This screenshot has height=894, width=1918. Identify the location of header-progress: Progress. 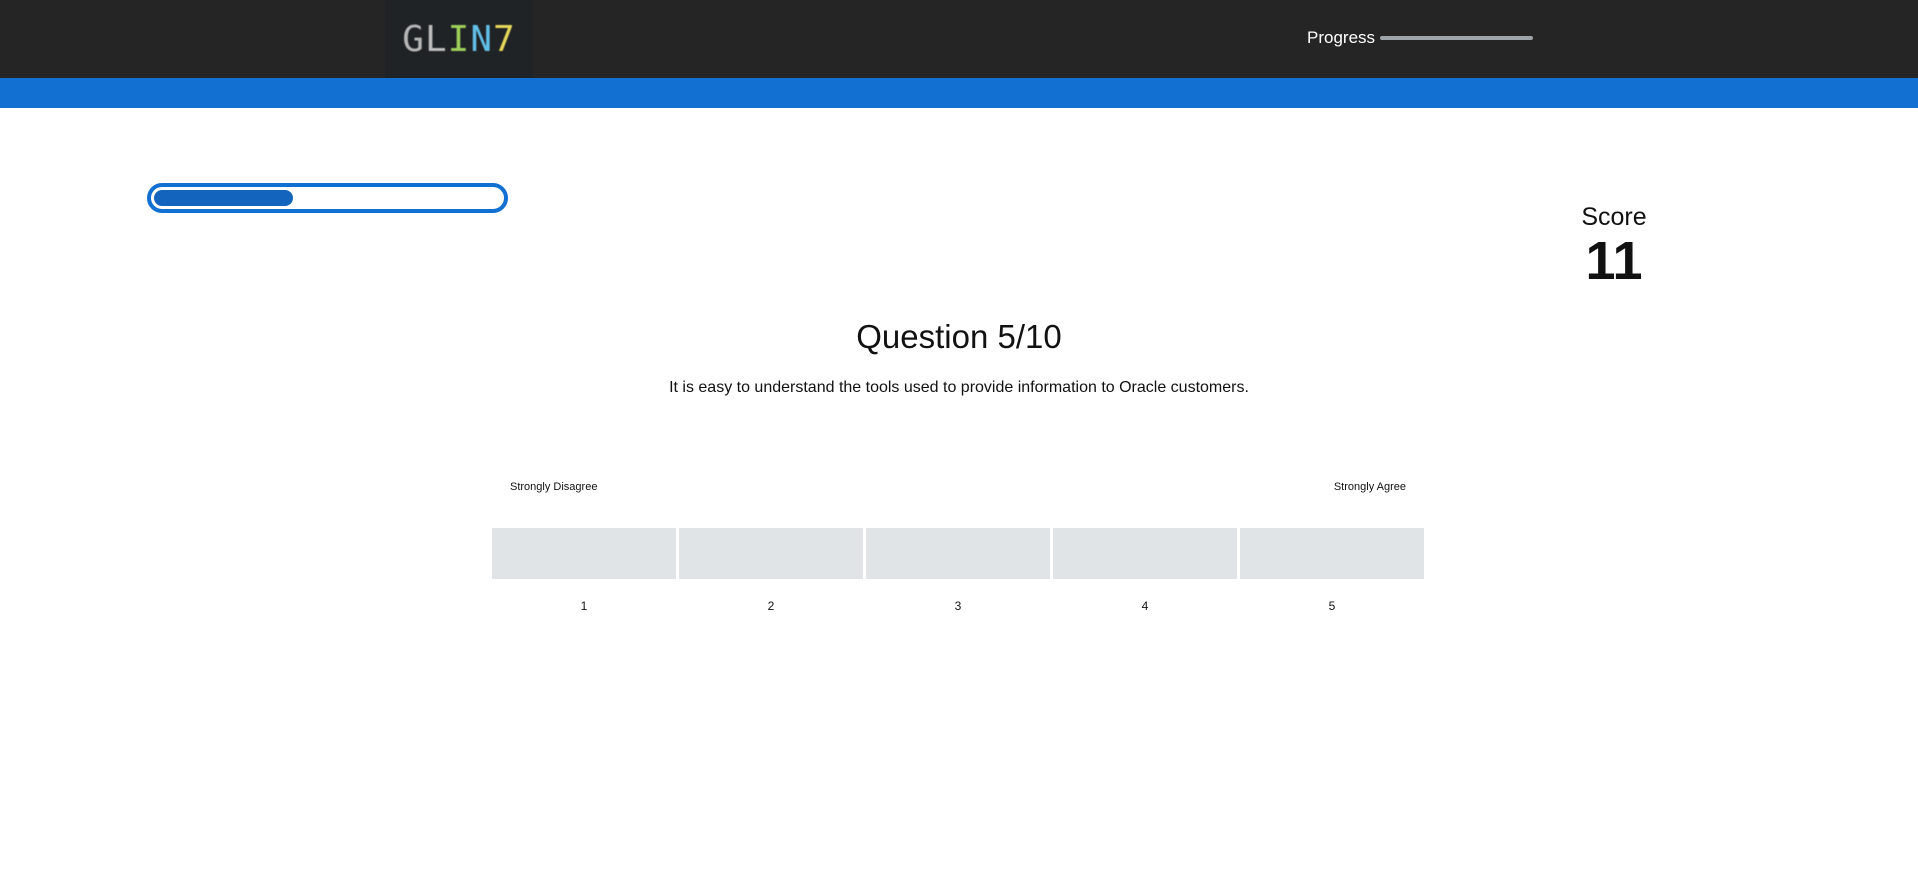
(1420, 38).